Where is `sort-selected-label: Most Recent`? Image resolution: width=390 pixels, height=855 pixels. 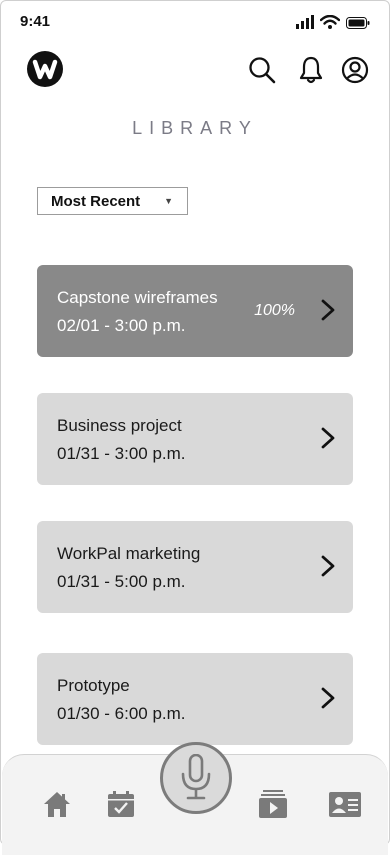
sort-selected-label: Most Recent is located at coordinates (96, 201).